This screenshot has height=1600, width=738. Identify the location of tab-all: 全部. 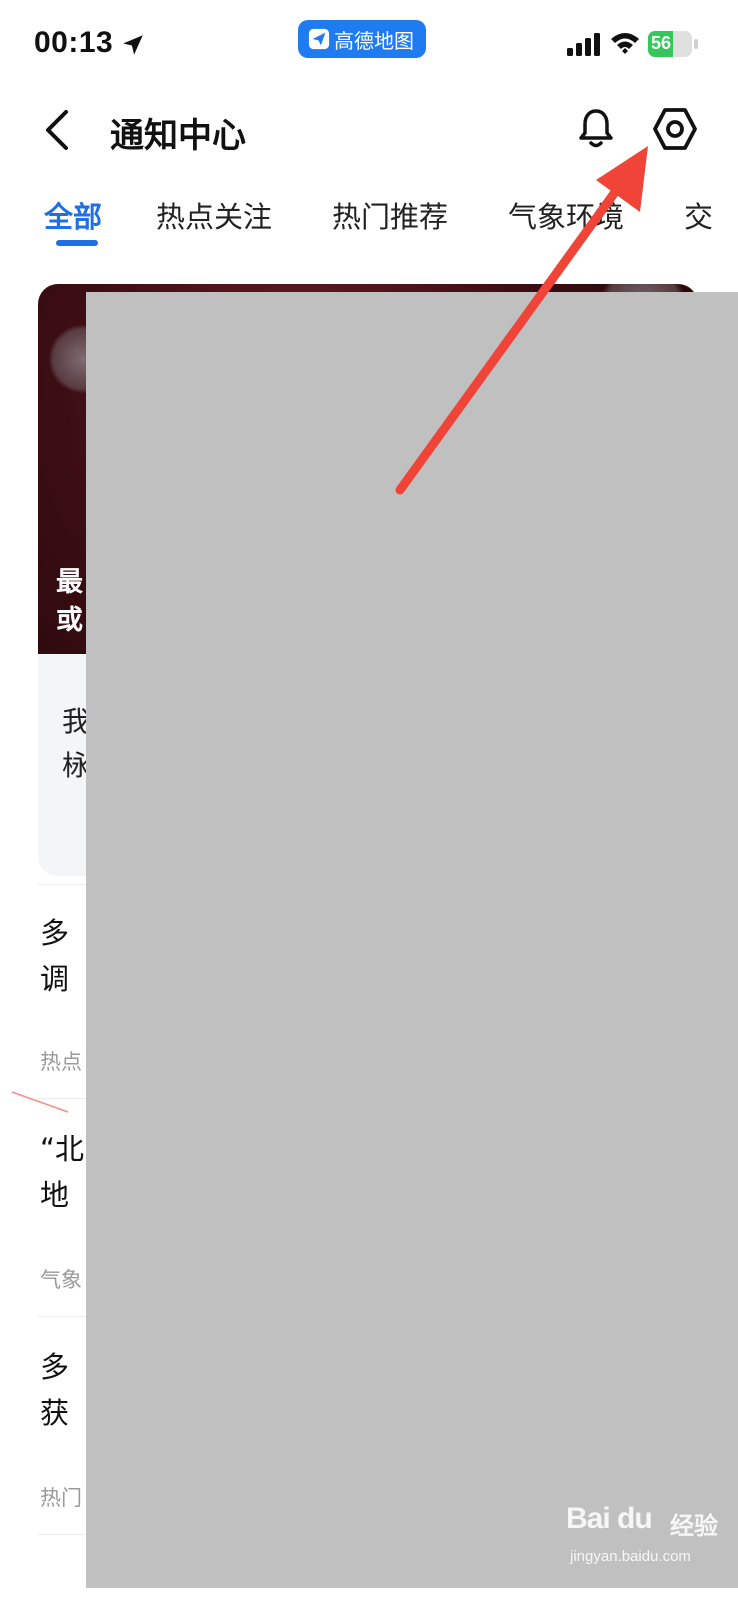
(73, 215).